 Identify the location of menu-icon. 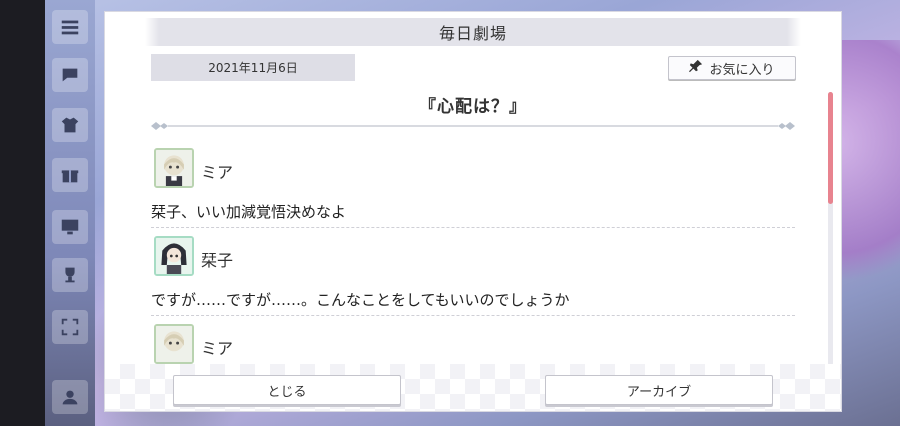
(70, 27).